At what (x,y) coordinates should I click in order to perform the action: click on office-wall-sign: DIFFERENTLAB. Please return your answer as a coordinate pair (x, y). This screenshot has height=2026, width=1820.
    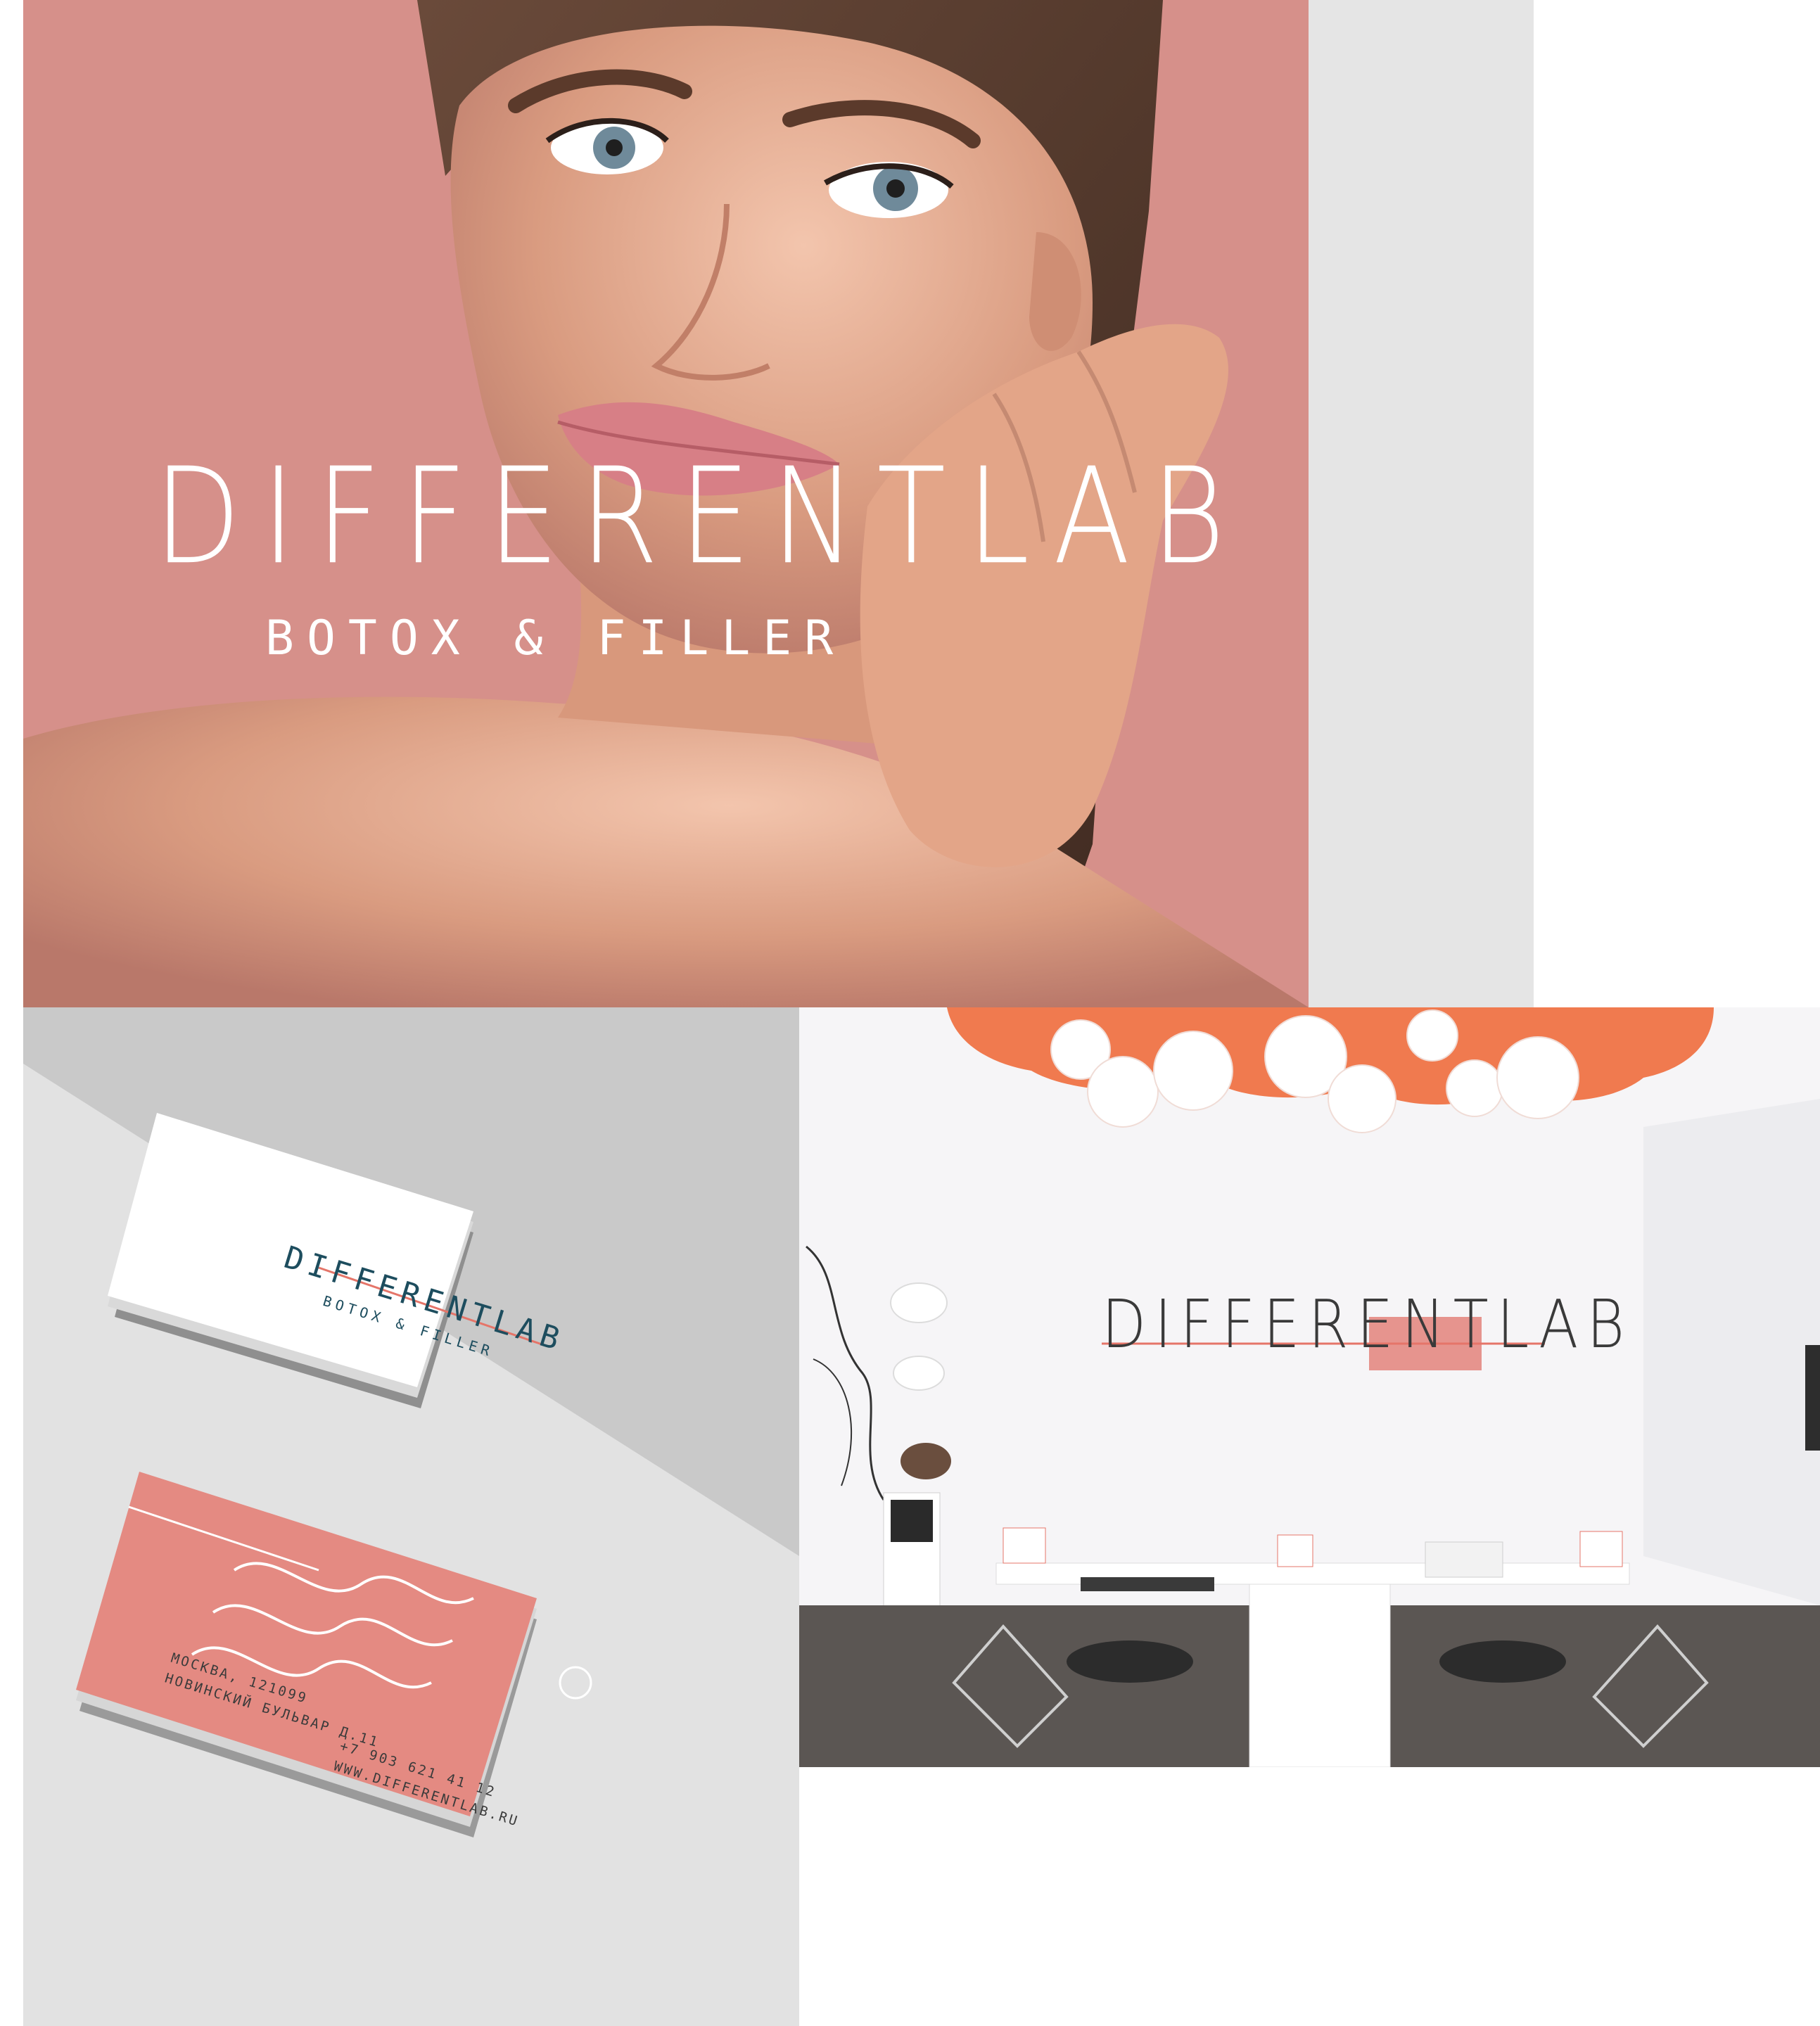
    Looking at the image, I should click on (1376, 1336).